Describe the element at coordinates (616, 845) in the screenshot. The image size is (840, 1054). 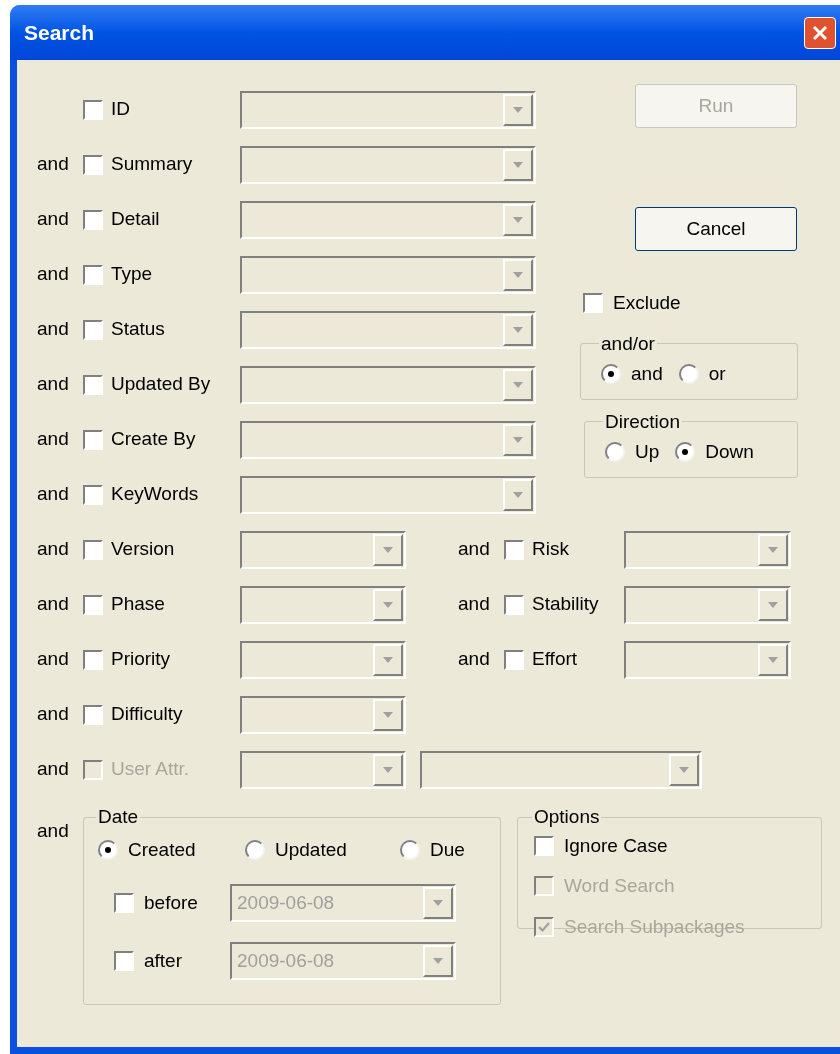
I see `checkbox-label: Ignore Case` at that location.